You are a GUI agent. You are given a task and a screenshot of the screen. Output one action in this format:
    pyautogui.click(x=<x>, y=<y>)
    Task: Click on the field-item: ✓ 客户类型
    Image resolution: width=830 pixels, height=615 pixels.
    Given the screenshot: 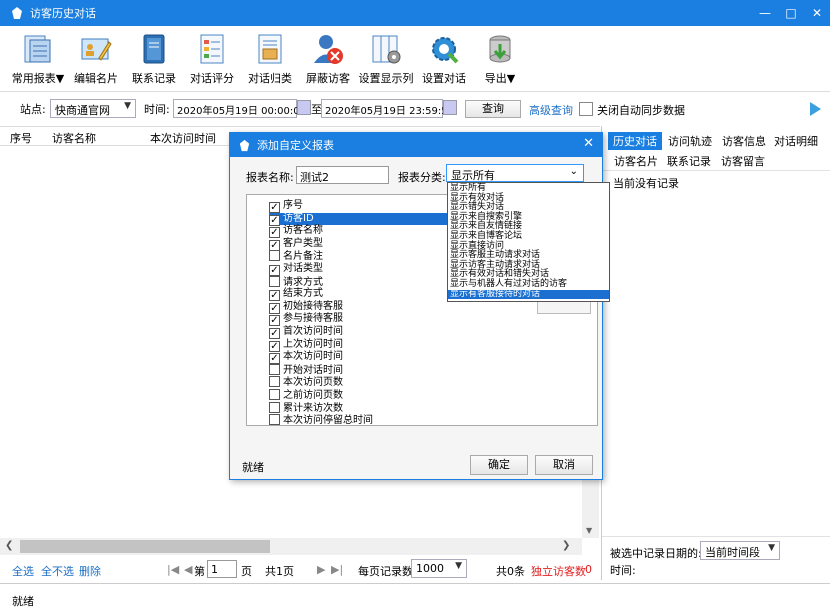 What is the action you would take?
    pyautogui.click(x=296, y=244)
    